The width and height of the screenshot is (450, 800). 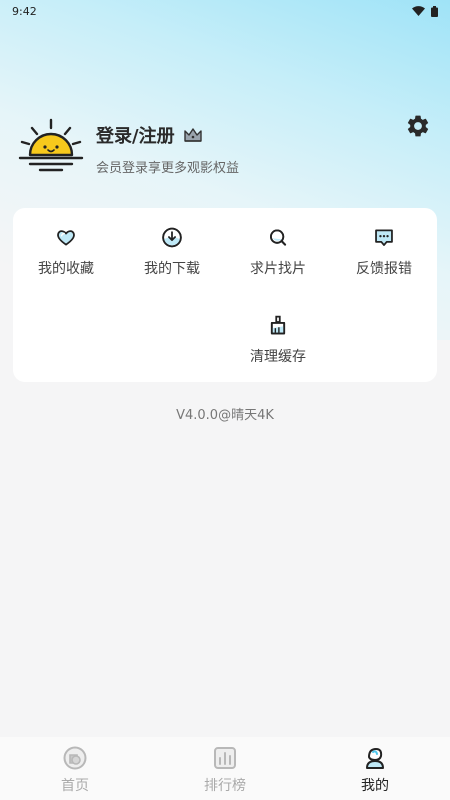 What do you see at coordinates (375, 786) in the screenshot?
I see `tab-label-profile: 我的` at bounding box center [375, 786].